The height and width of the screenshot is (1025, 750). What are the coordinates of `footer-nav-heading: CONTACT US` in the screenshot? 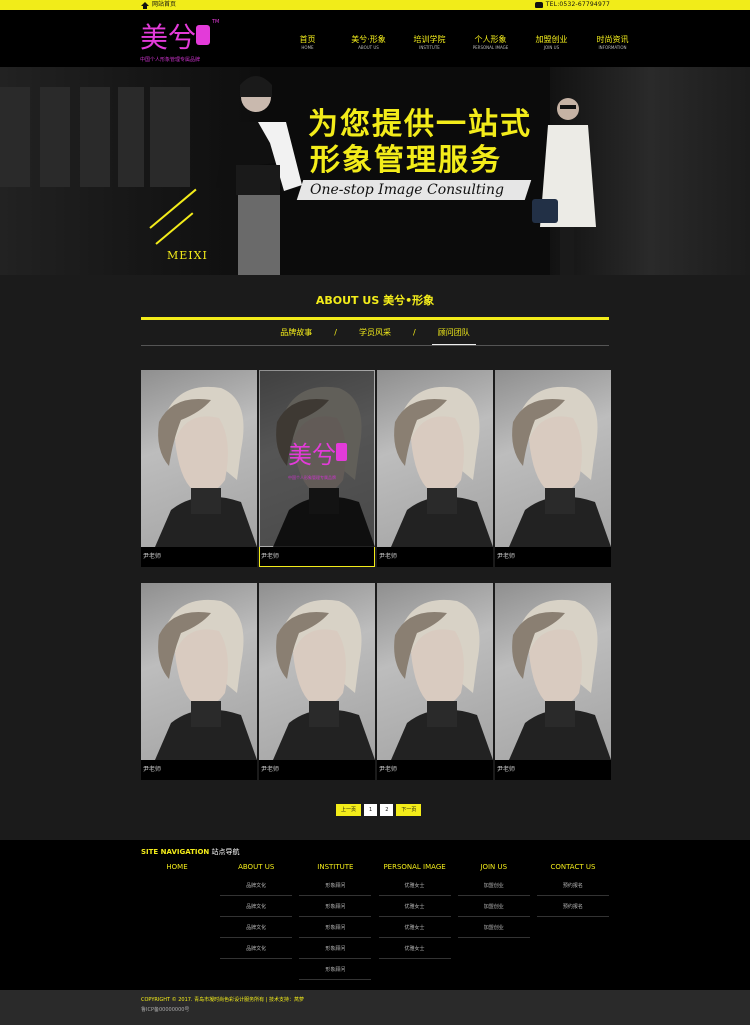 It's located at (573, 867).